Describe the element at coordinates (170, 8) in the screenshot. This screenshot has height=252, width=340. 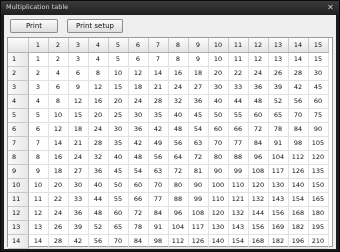
I see `title-bar: Multiplication table ✕` at that location.